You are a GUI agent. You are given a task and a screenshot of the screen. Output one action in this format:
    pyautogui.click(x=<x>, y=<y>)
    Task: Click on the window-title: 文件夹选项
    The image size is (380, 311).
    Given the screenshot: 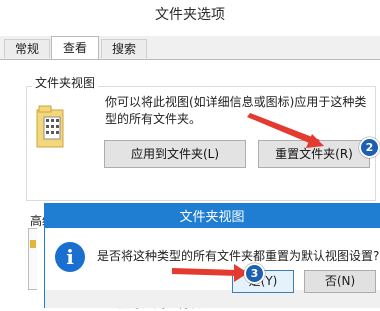 What is the action you would take?
    pyautogui.click(x=190, y=15)
    